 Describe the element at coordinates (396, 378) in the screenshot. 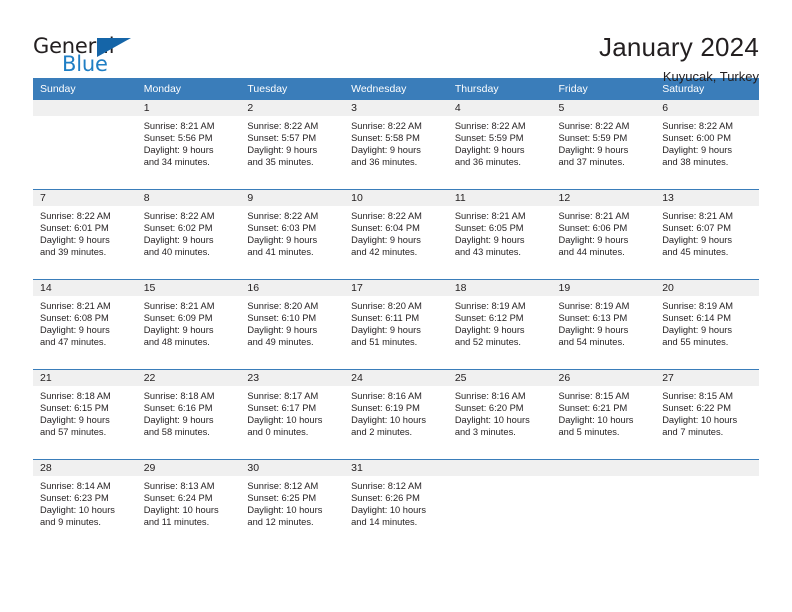

I see `day-number: 24` at that location.